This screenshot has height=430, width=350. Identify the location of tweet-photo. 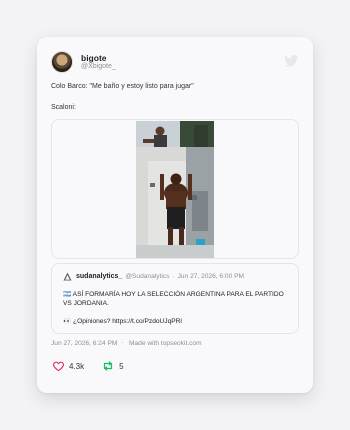
(175, 189).